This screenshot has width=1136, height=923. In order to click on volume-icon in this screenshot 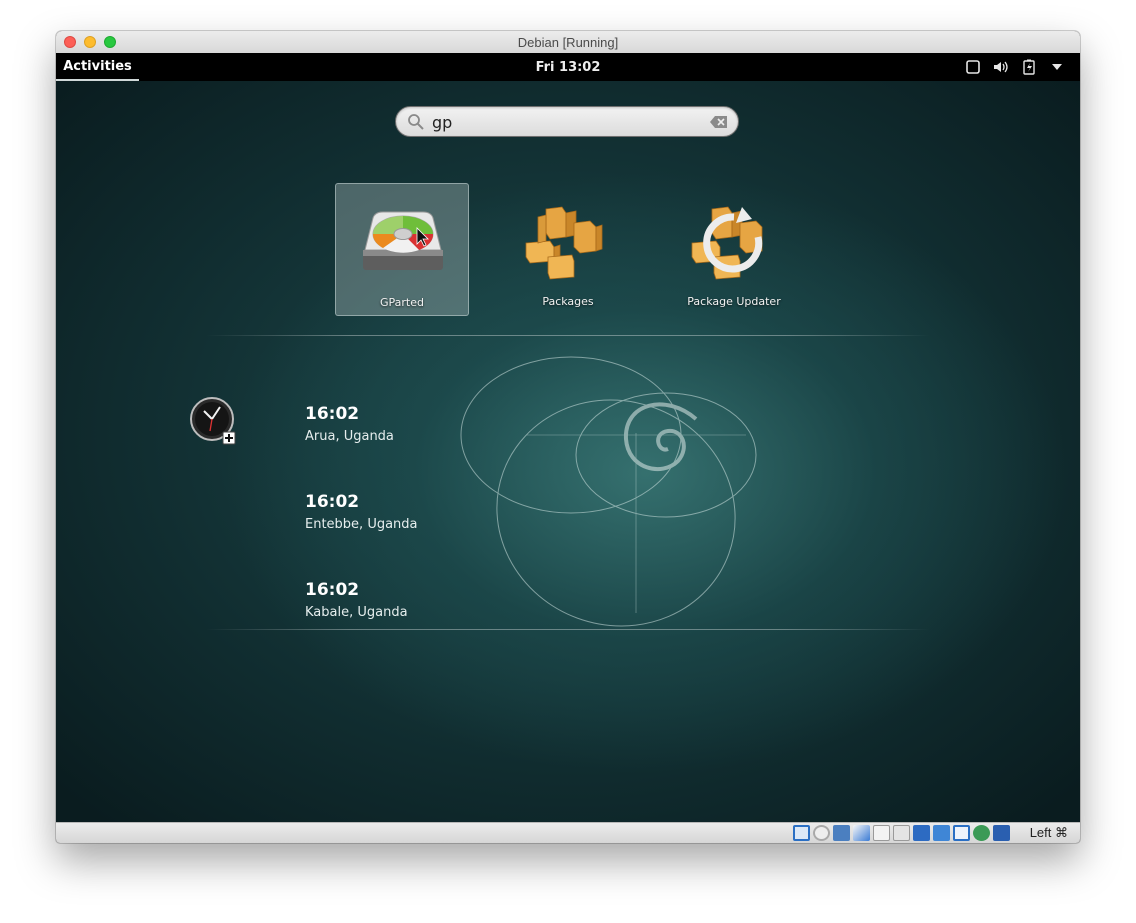, I will do `click(1001, 67)`.